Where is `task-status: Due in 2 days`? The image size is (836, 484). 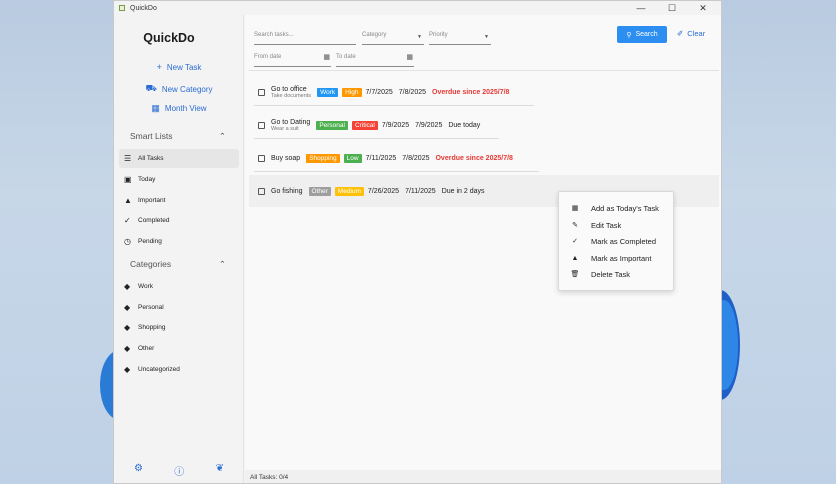
task-status: Due in 2 days is located at coordinates (463, 191).